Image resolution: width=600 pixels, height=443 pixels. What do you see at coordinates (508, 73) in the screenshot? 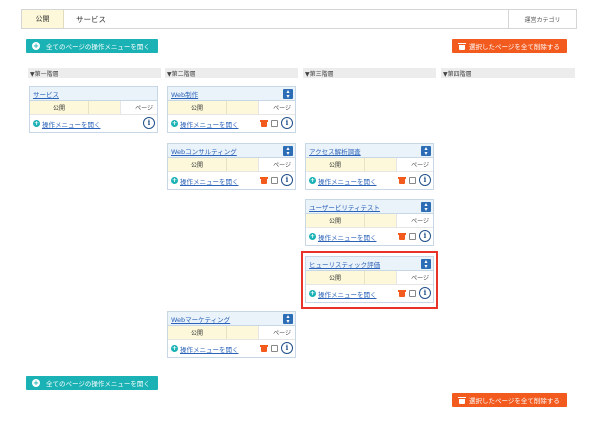
I see `column-header-level4: ▼第四階層` at bounding box center [508, 73].